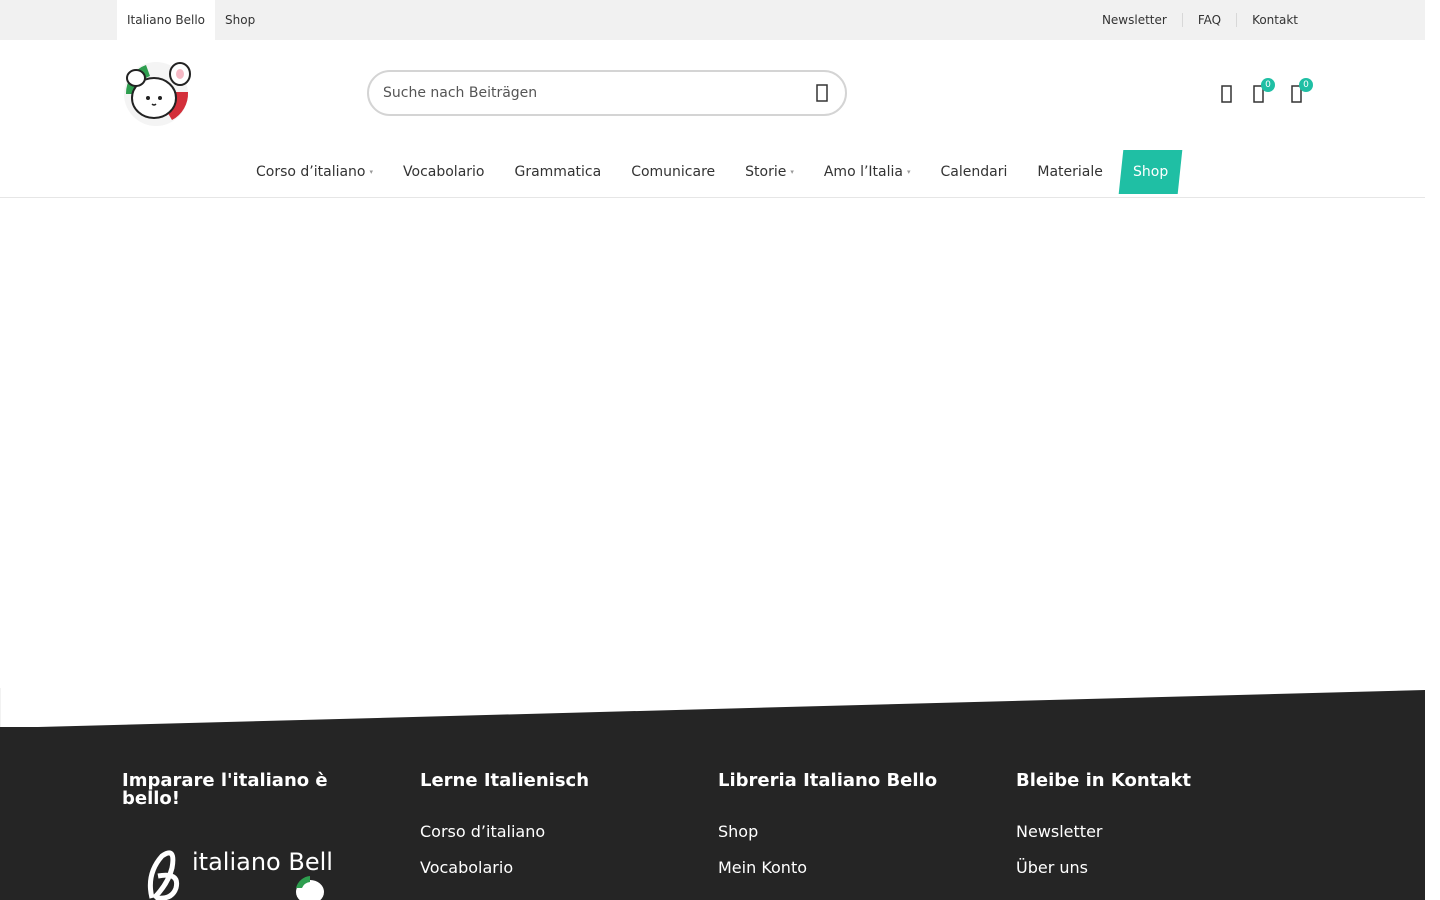  I want to click on nav-label: Materiale, so click(1070, 172).